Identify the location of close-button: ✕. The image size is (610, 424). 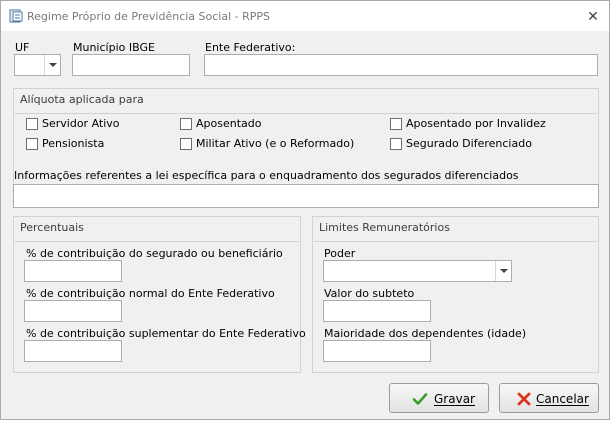
(593, 17).